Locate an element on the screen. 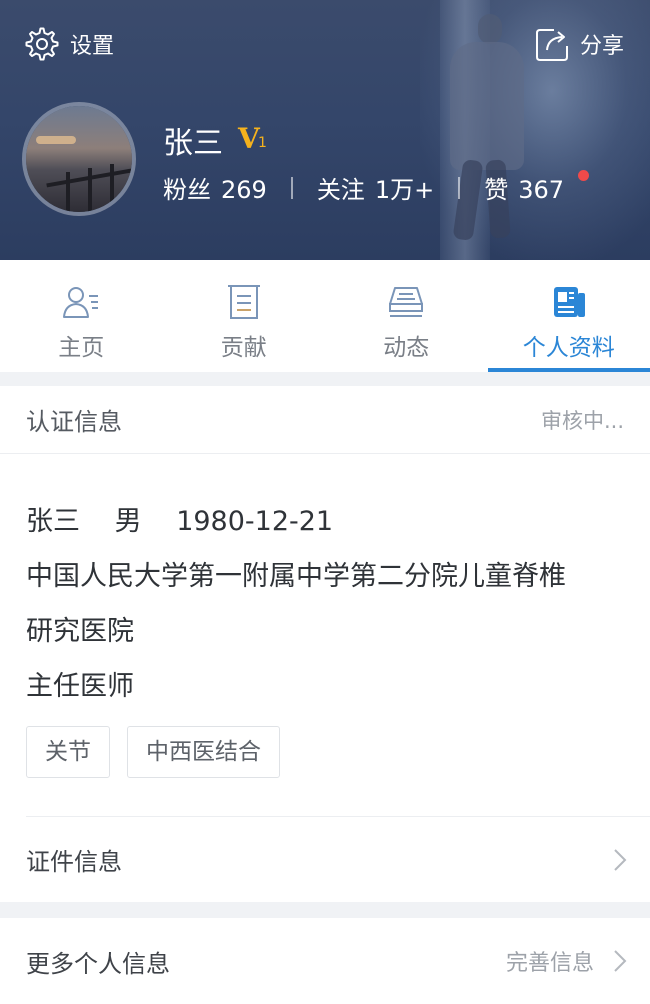 Image resolution: width=650 pixels, height=1004 pixels. tab-home: 主页 is located at coordinates (81, 316).